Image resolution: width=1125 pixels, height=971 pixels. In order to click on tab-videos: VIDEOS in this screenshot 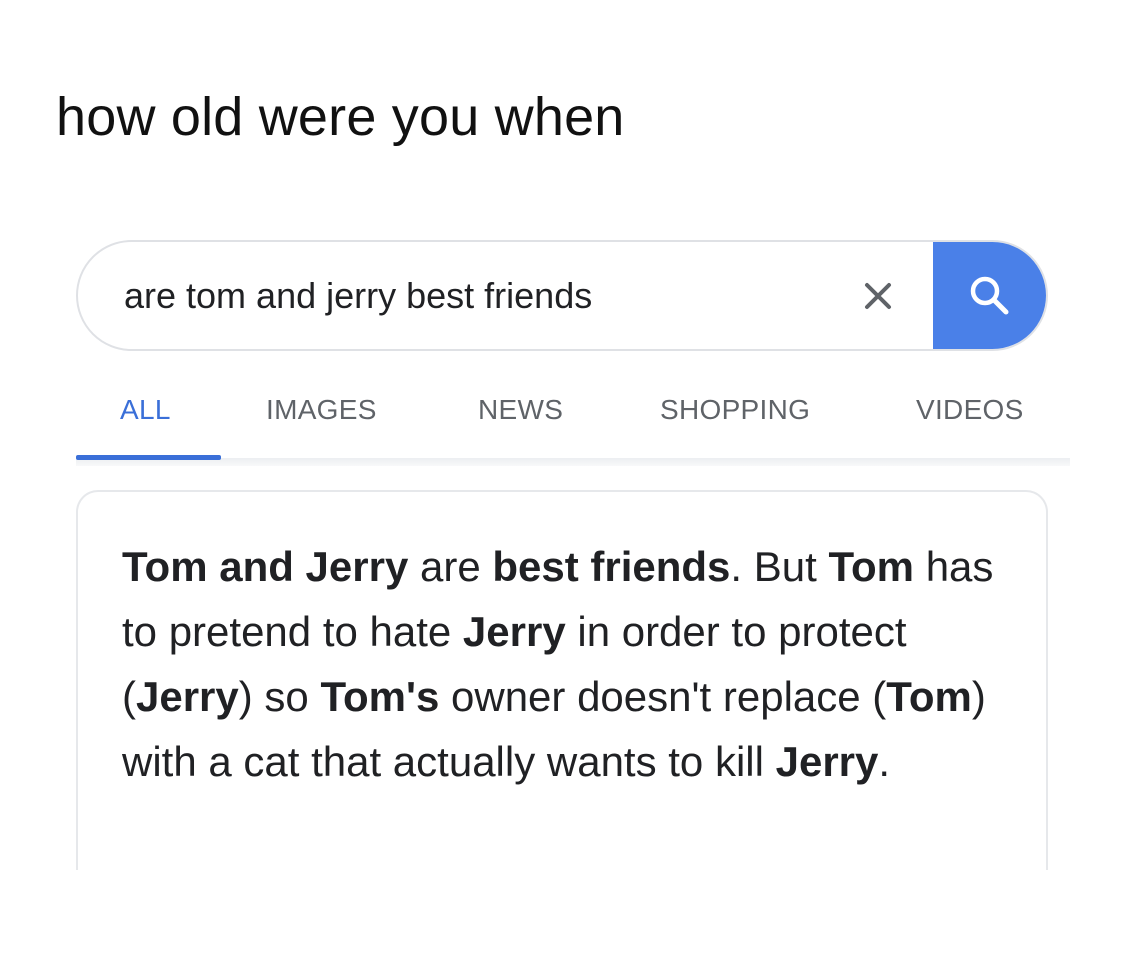, I will do `click(970, 410)`.